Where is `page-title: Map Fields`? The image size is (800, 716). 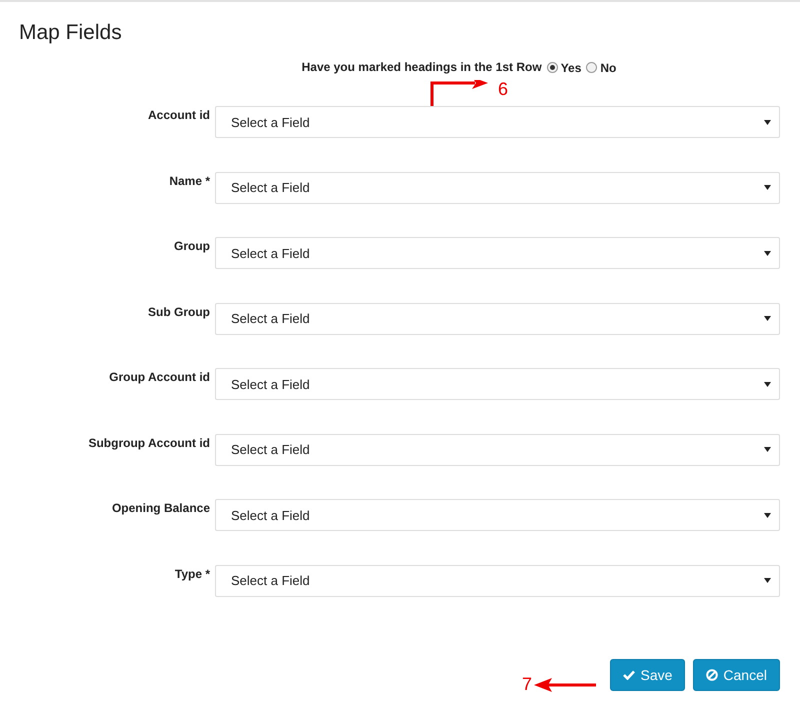 page-title: Map Fields is located at coordinates (70, 33).